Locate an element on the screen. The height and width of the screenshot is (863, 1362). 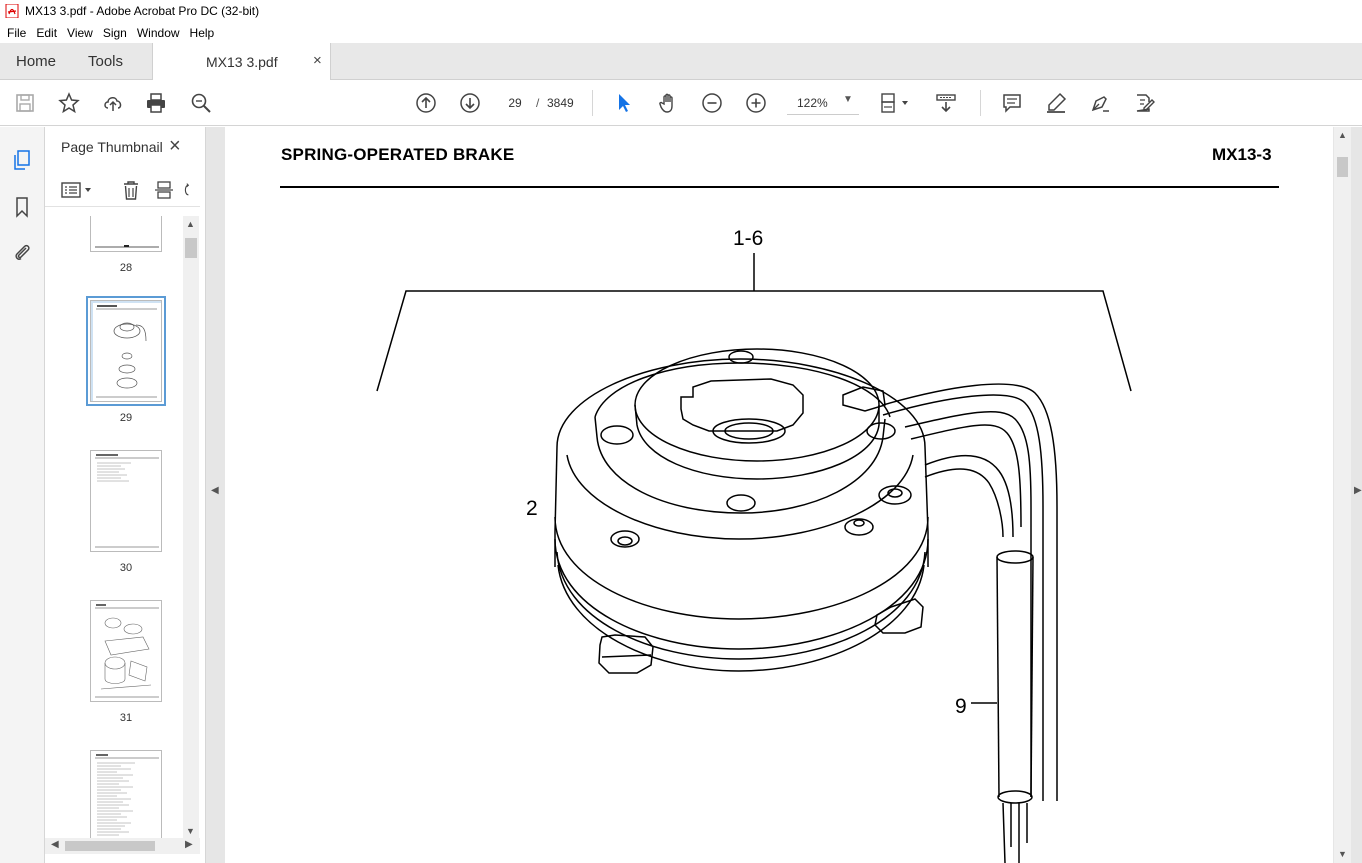
menu-bar: File Edit View Sign Window Help is located at coordinates (681, 32).